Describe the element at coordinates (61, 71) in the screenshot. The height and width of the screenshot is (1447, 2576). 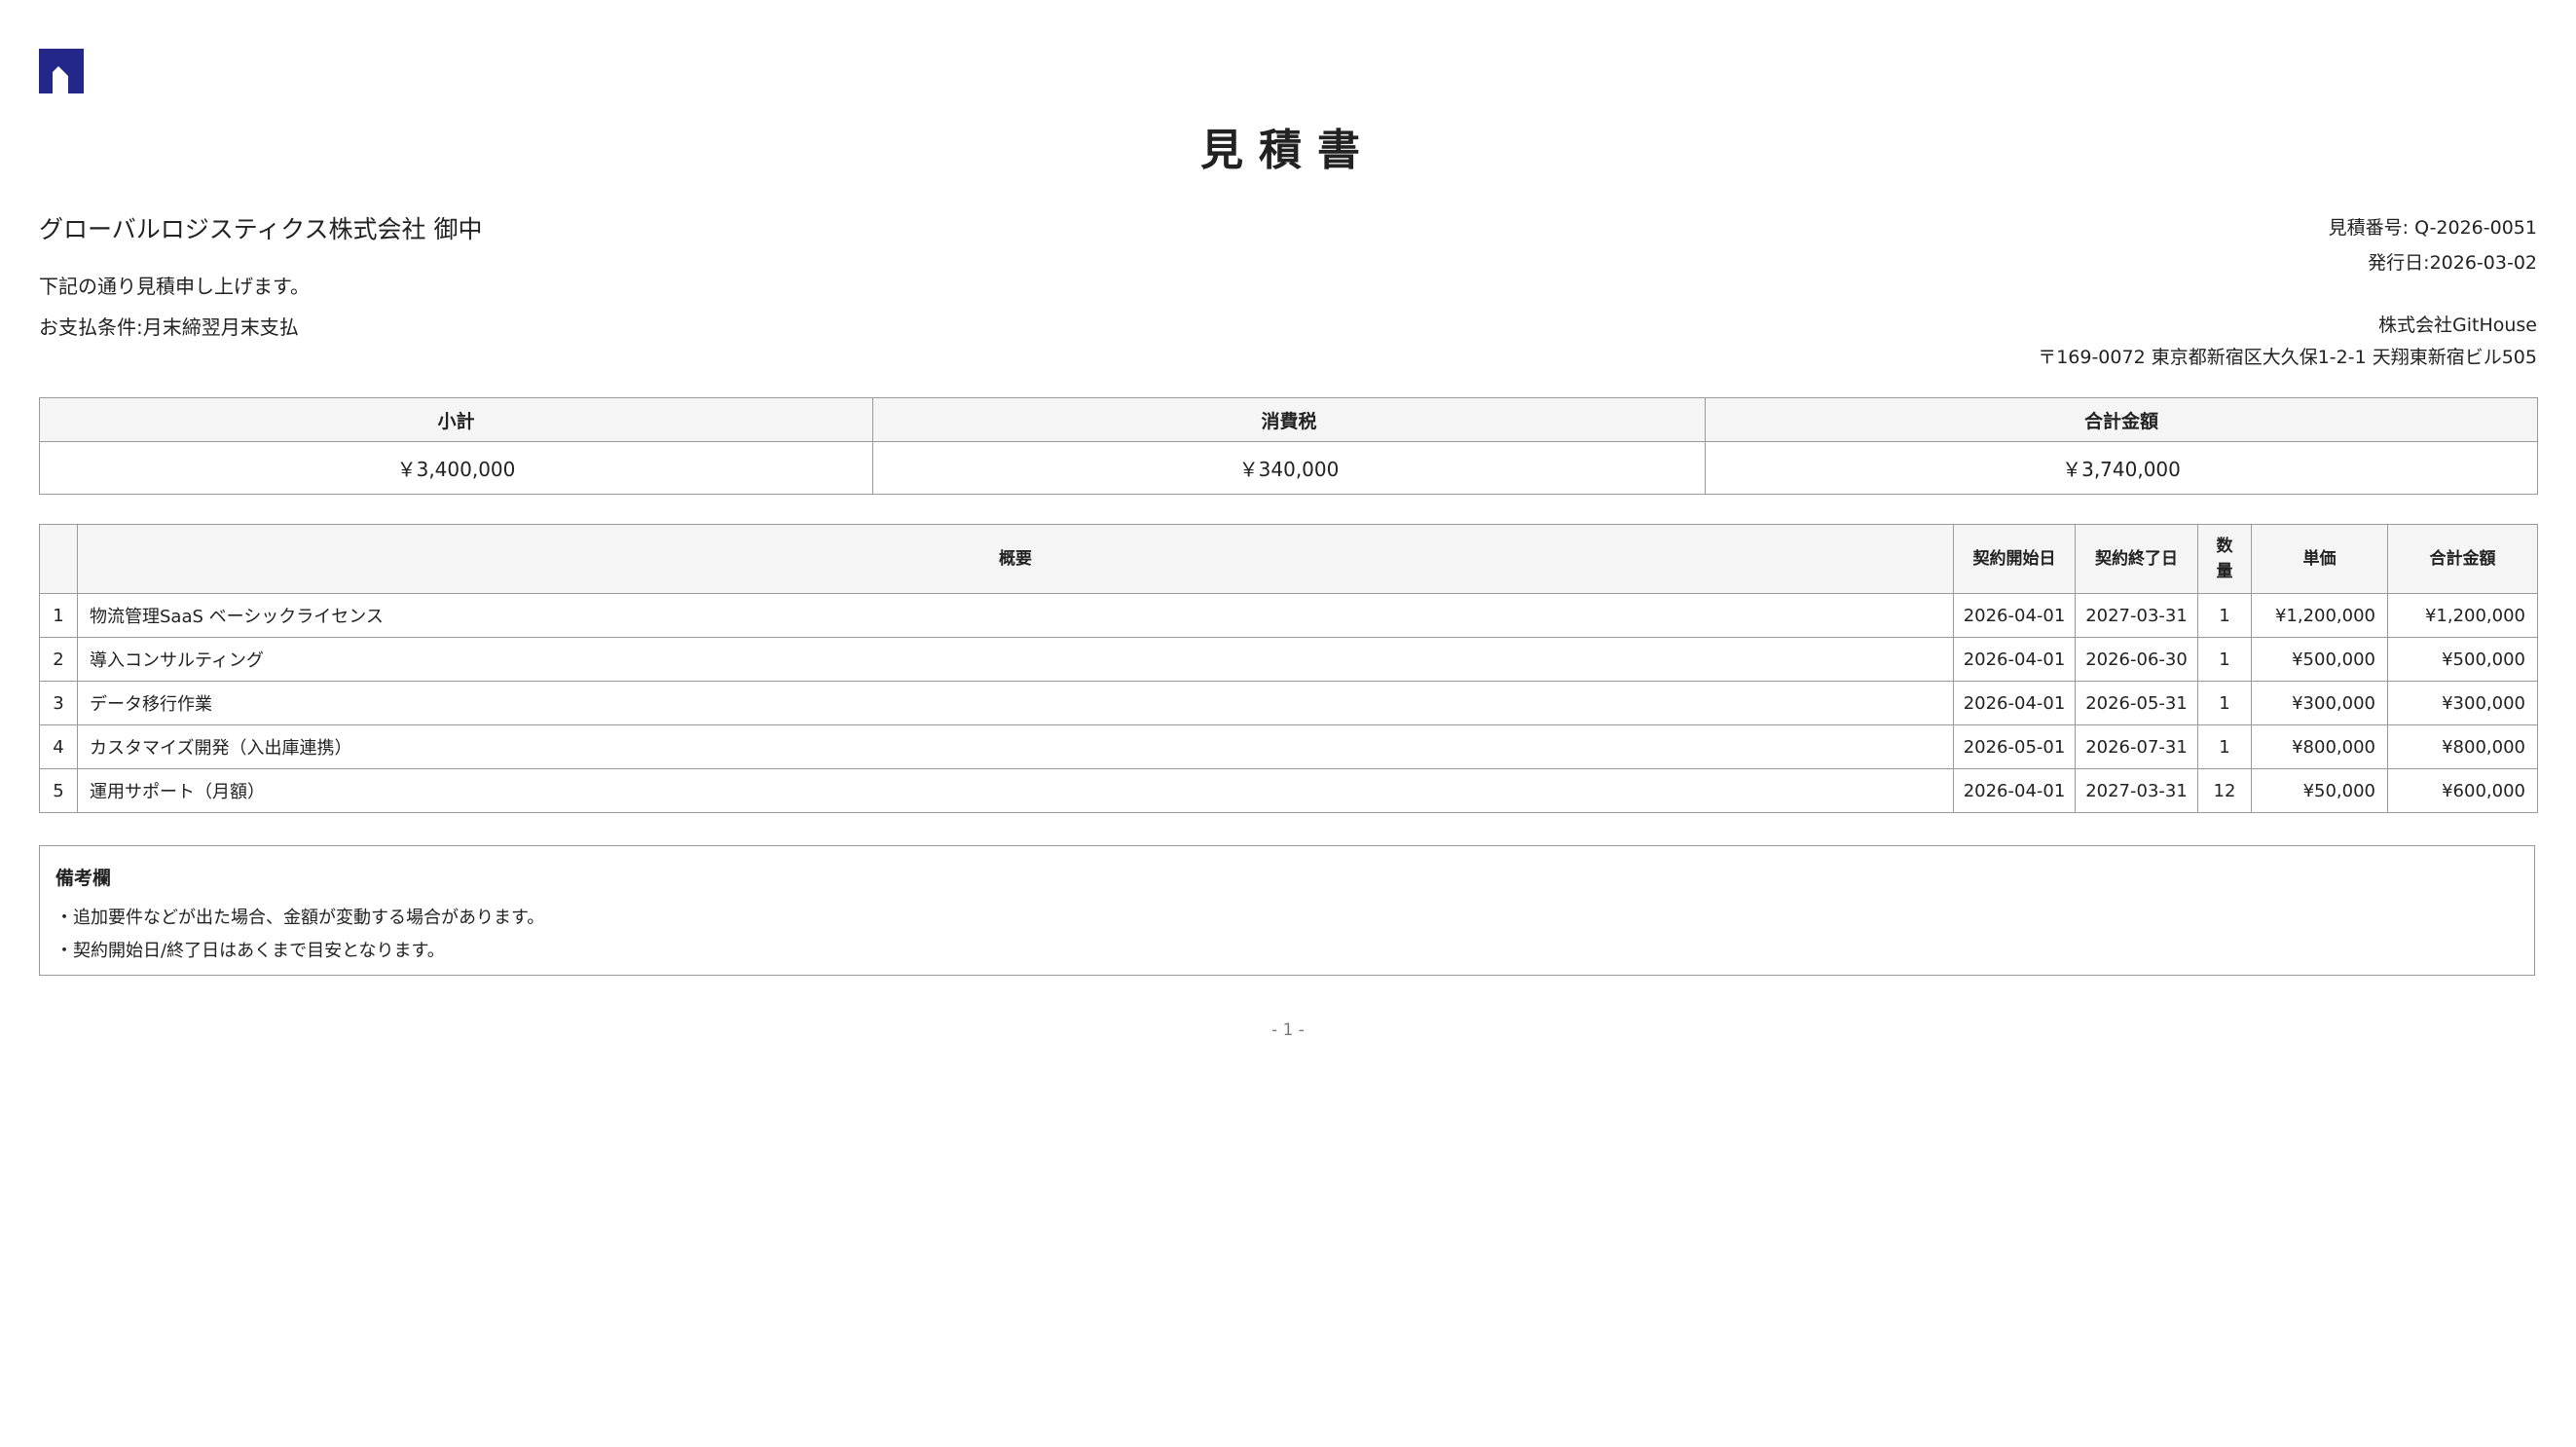
I see `house-logo-icon` at that location.